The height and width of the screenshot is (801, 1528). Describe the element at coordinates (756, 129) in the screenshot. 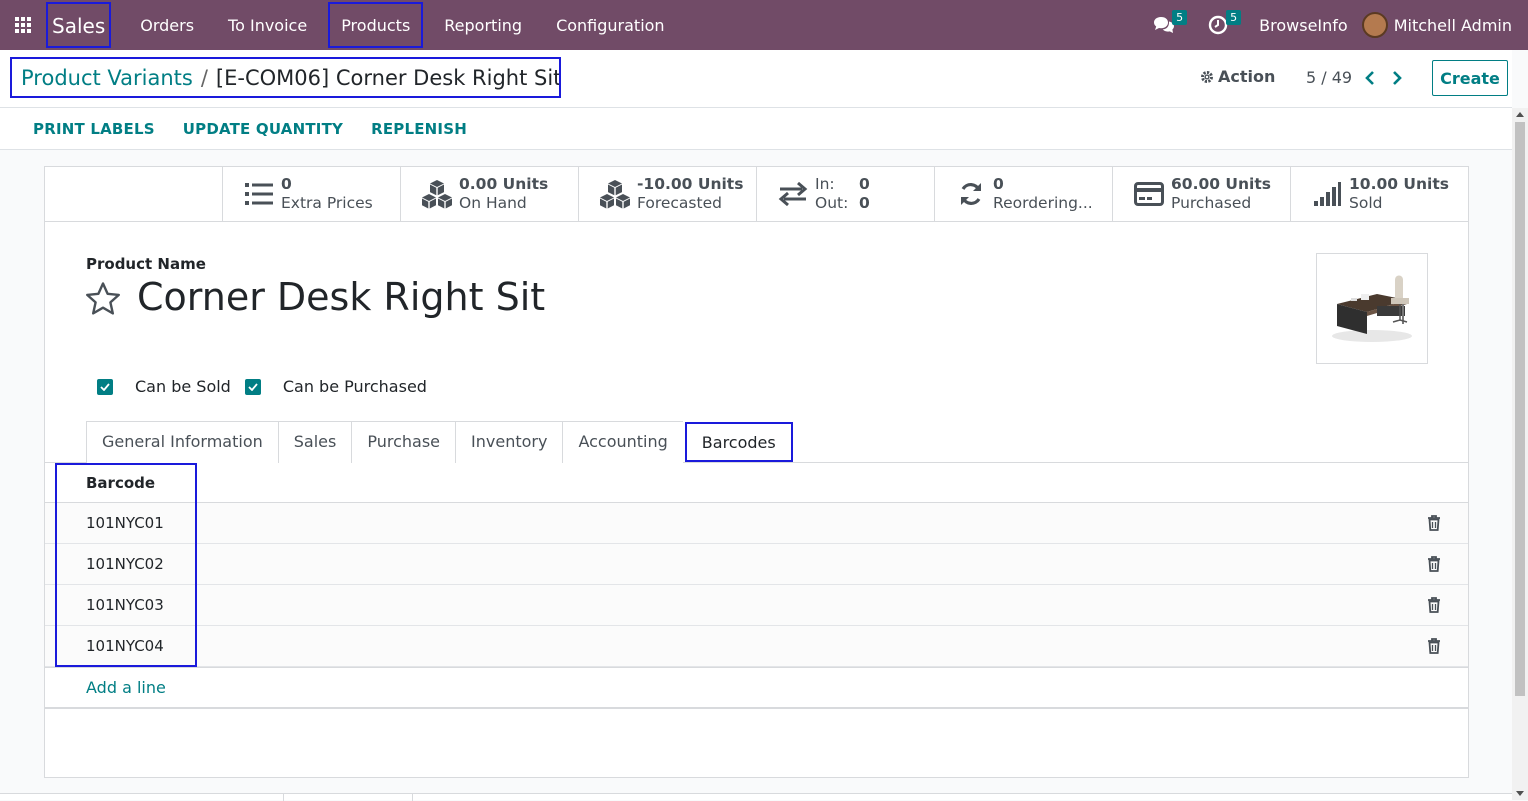

I see `form-statusbar: PRINT LABELS UPDATE QUANTITY REPLENISH` at that location.